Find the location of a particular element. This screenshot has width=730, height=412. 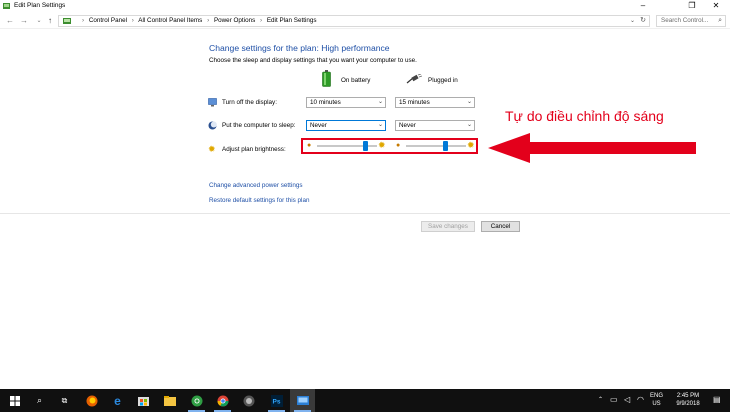

moon-icon is located at coordinates (212, 125).